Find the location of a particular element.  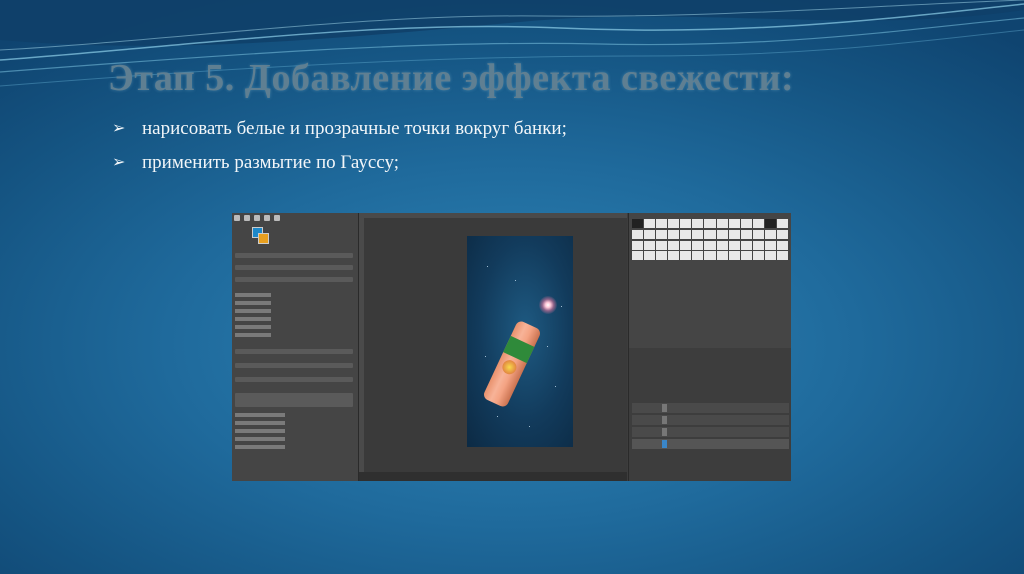

soda-can is located at coordinates (512, 364).